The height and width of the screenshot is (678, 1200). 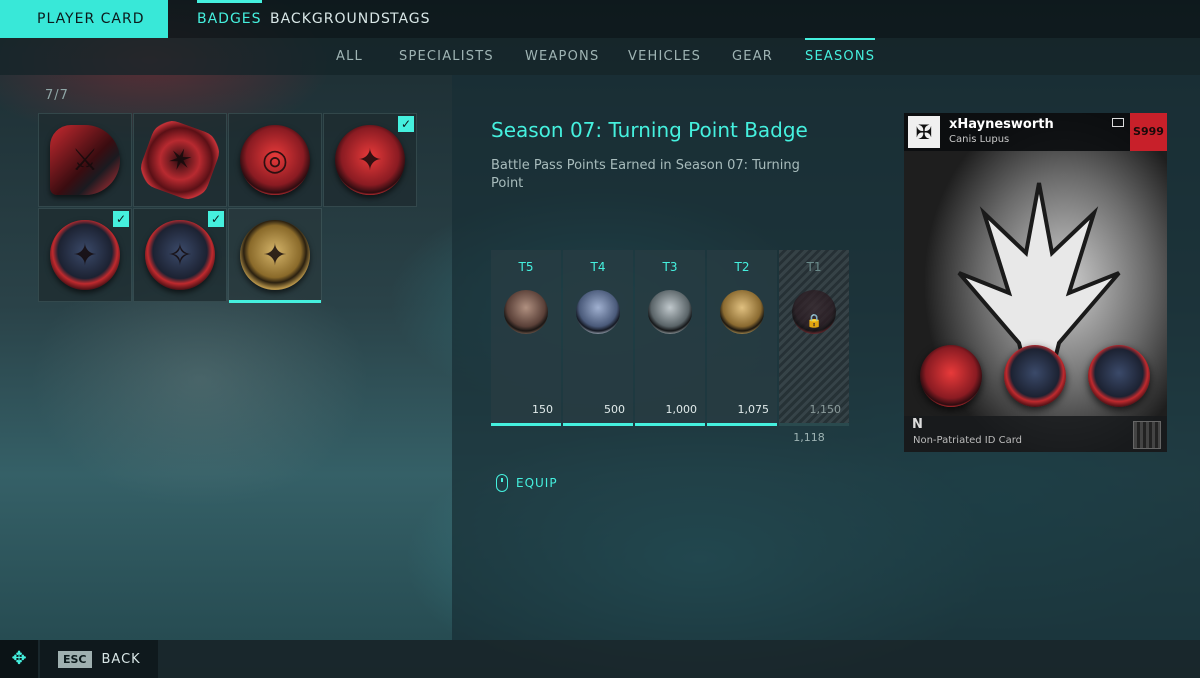 I want to click on card-badge-2-icon, so click(x=1035, y=376).